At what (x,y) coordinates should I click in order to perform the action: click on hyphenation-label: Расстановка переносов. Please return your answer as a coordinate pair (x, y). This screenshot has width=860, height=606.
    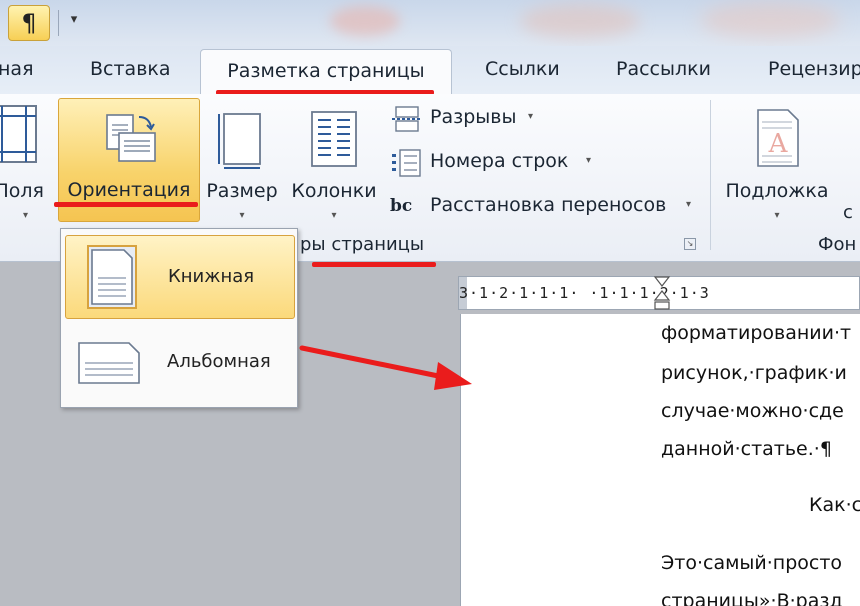
    Looking at the image, I should click on (548, 205).